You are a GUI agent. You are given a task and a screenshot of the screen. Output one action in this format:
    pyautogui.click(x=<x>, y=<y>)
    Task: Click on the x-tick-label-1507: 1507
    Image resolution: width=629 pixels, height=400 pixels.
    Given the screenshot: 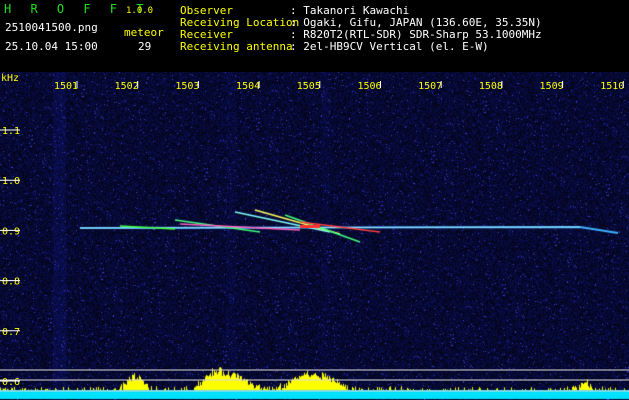 What is the action you would take?
    pyautogui.click(x=430, y=86)
    